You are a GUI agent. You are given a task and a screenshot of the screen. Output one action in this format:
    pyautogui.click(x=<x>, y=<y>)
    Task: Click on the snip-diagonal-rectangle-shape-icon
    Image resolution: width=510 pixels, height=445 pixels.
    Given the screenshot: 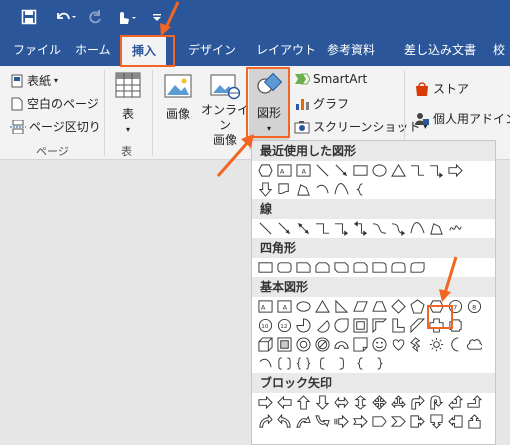 What is the action you would take?
    pyautogui.click(x=341, y=267)
    